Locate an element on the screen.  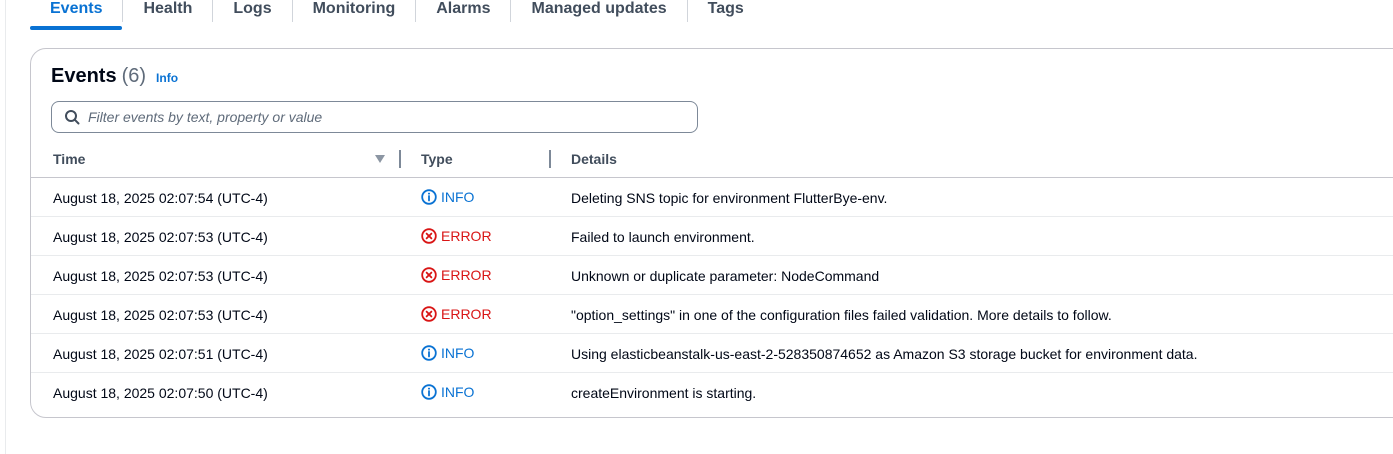
tab-events: Events is located at coordinates (76, 15).